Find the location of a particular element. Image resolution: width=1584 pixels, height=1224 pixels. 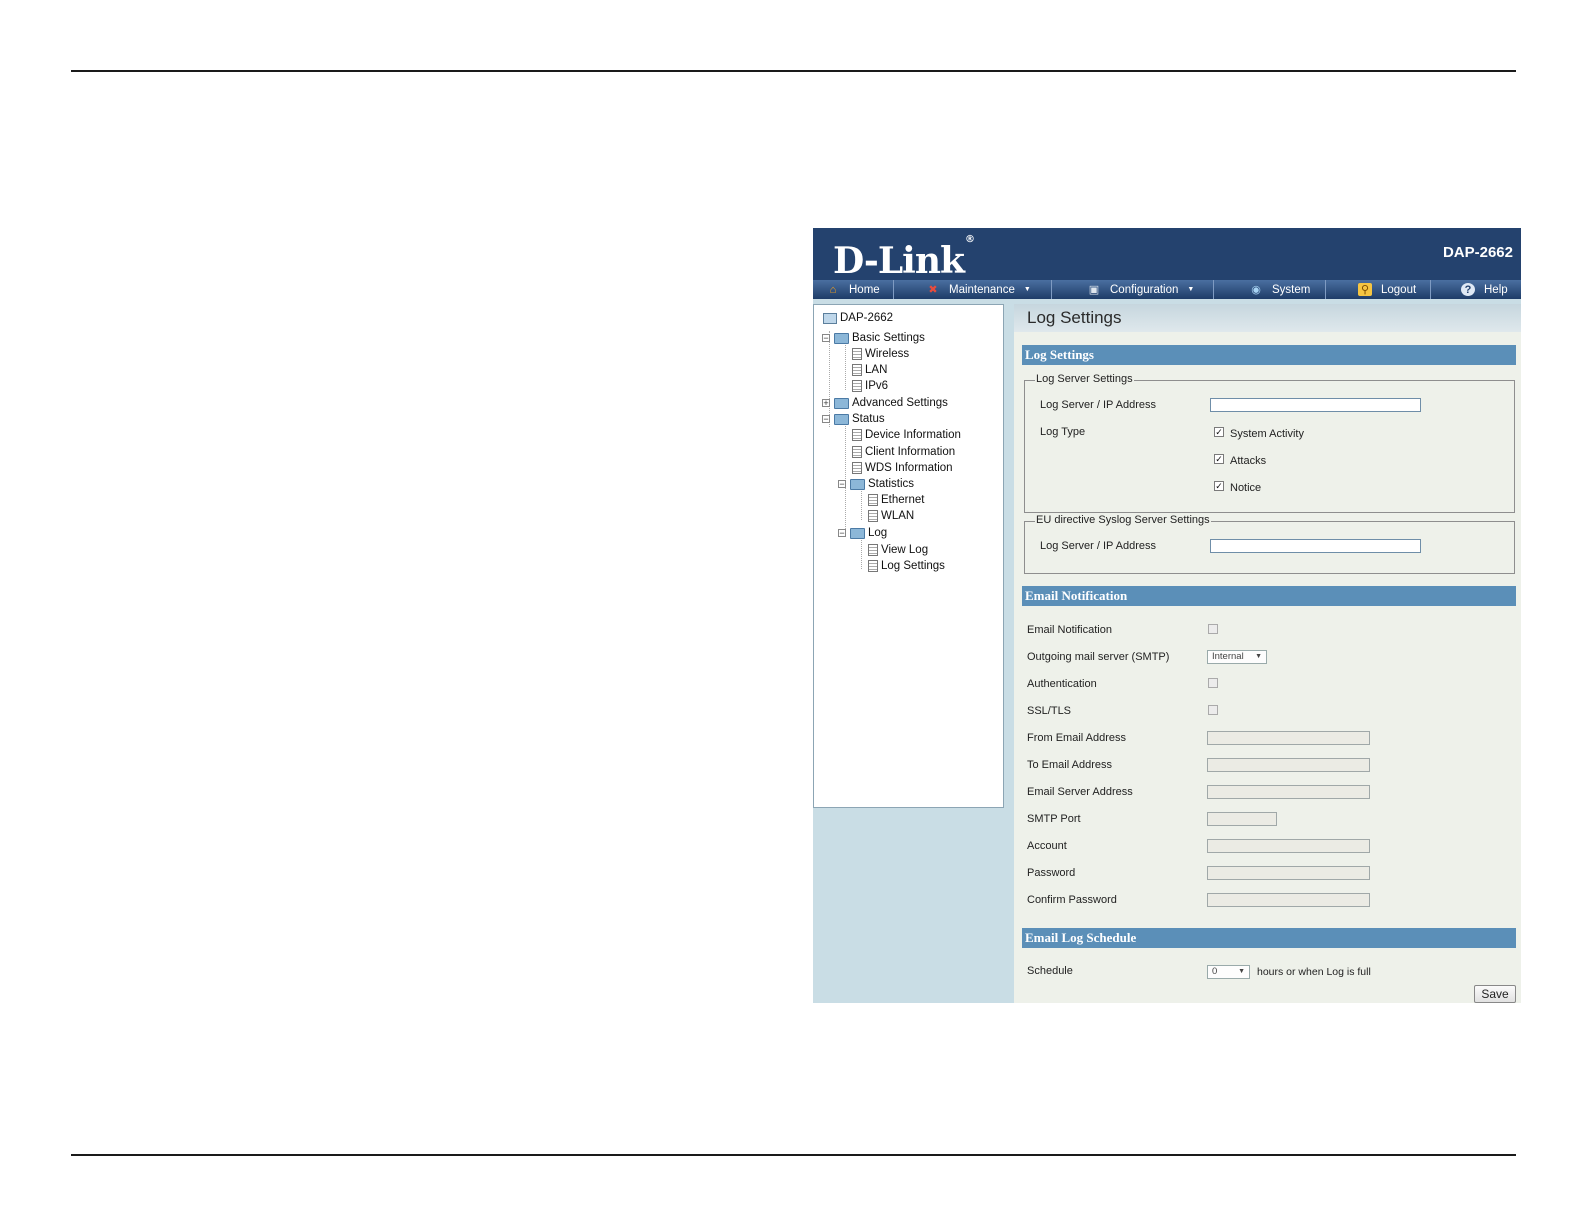

dlink-logo: D-Link® is located at coordinates (904, 258).